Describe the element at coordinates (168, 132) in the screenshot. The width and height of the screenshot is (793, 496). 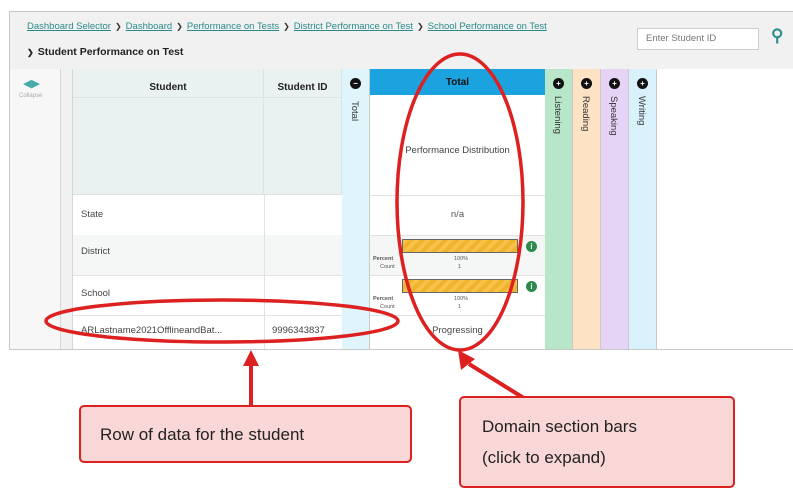
I see `student-column-header: Student` at that location.